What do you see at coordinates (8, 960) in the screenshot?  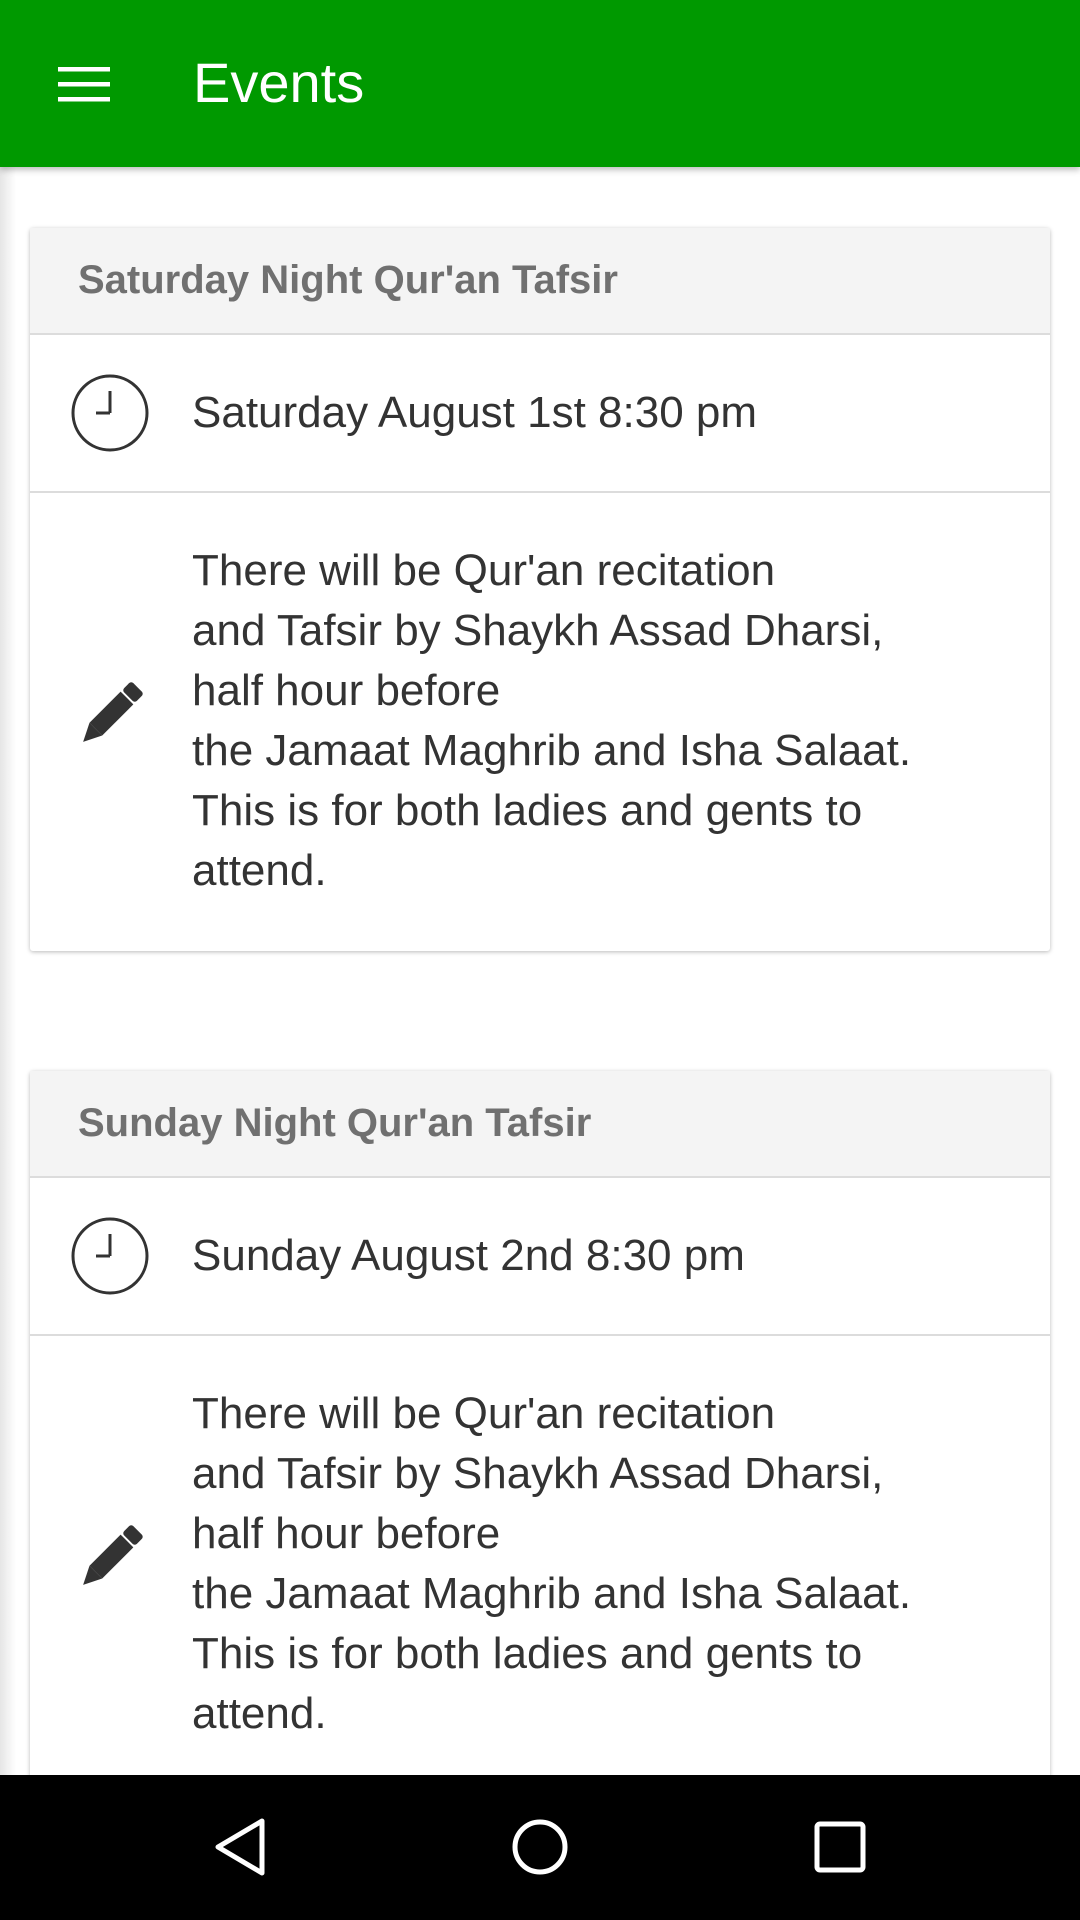 I see `drawer-edge-shadow` at bounding box center [8, 960].